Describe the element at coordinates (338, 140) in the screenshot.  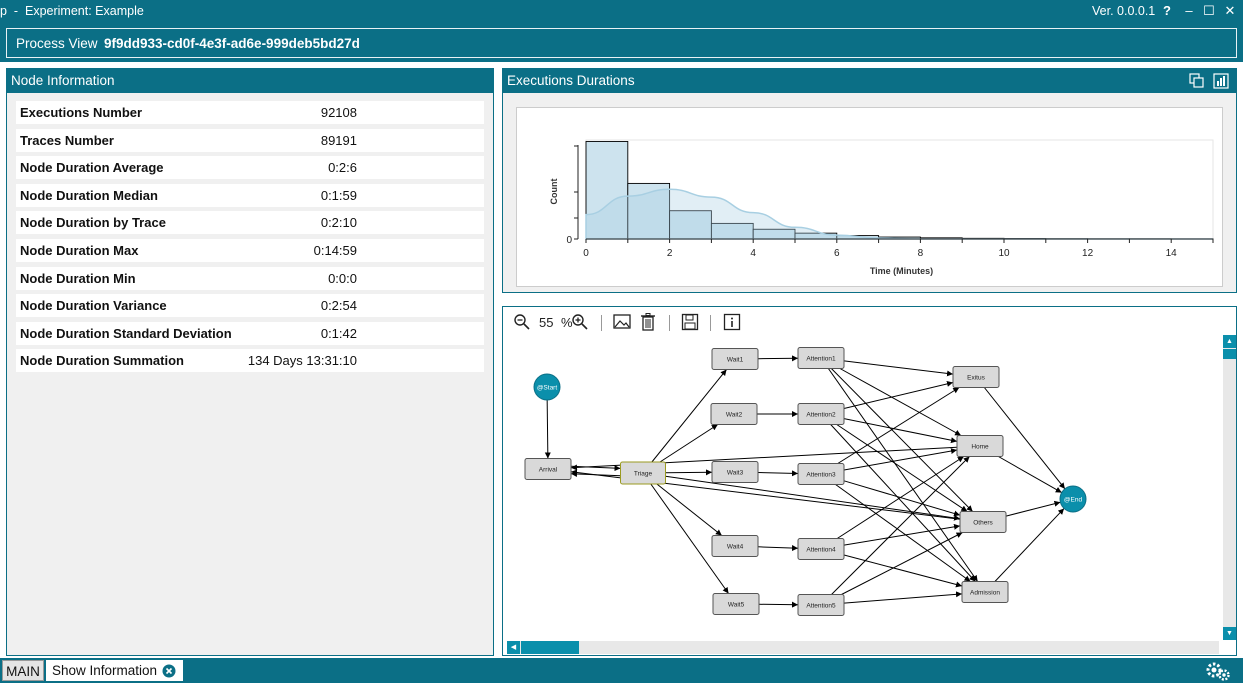
I see `node-info-value: 89191` at that location.